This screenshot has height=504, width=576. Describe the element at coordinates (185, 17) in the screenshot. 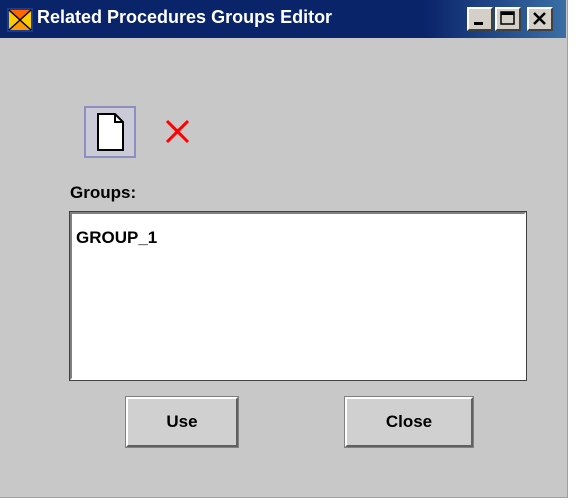

I see `window-title: Related Procedures Groups Editor` at that location.